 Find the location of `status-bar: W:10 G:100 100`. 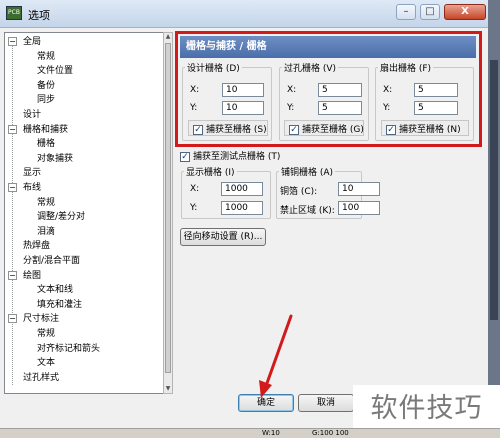

status-bar: W:10 G:100 100 is located at coordinates (250, 433).